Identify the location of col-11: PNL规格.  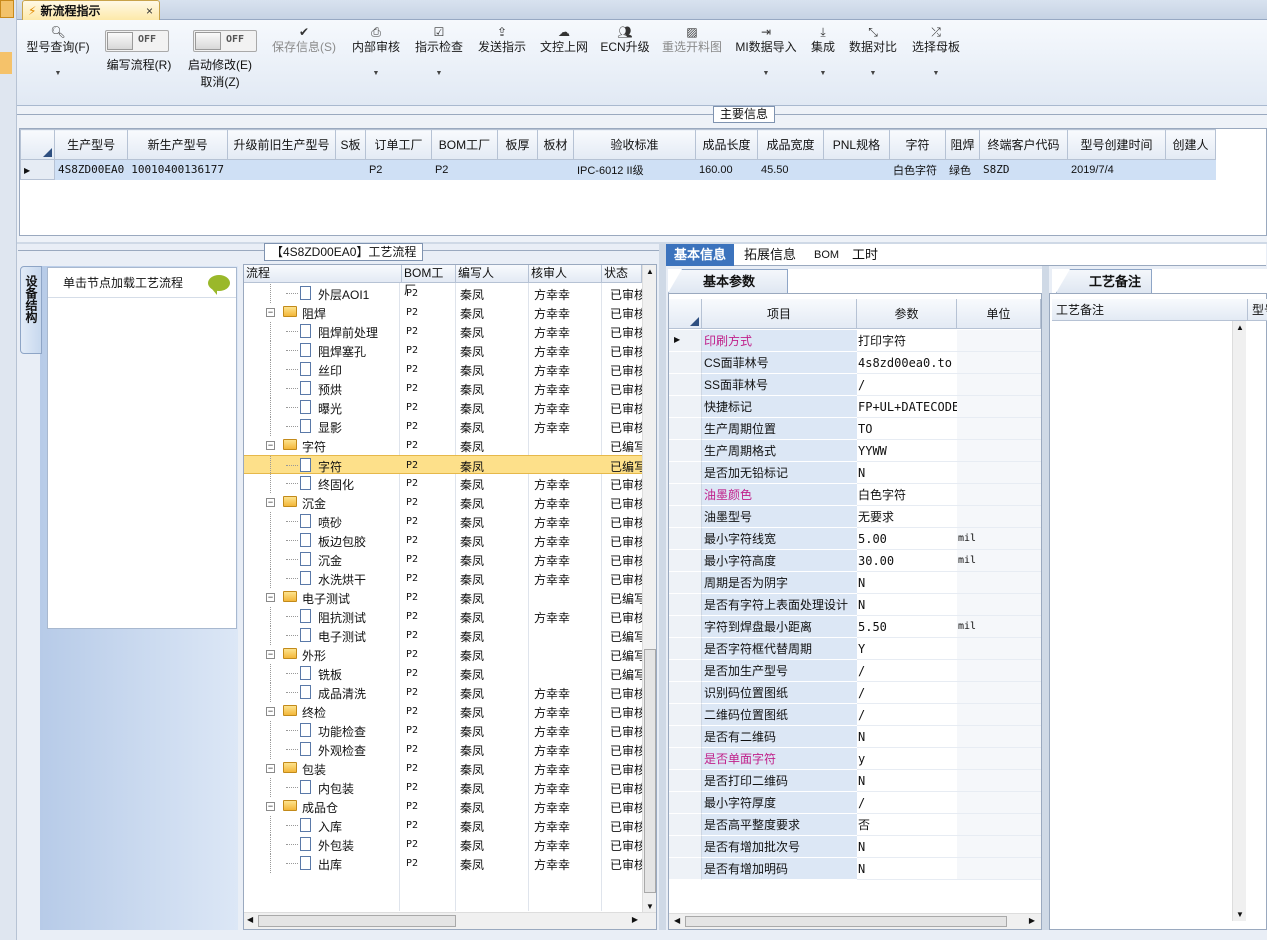
(856, 144).